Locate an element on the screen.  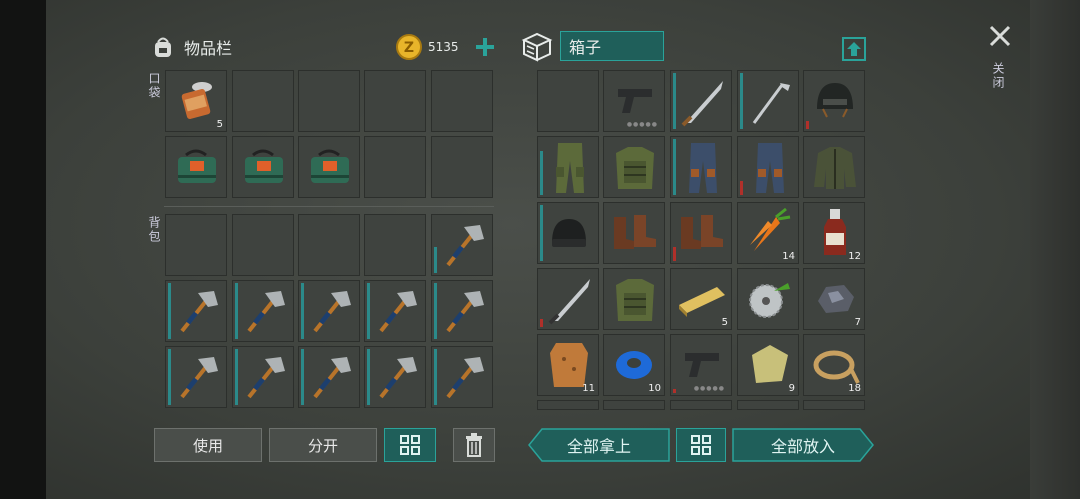
transfer-up-icon is located at coordinates (854, 49).